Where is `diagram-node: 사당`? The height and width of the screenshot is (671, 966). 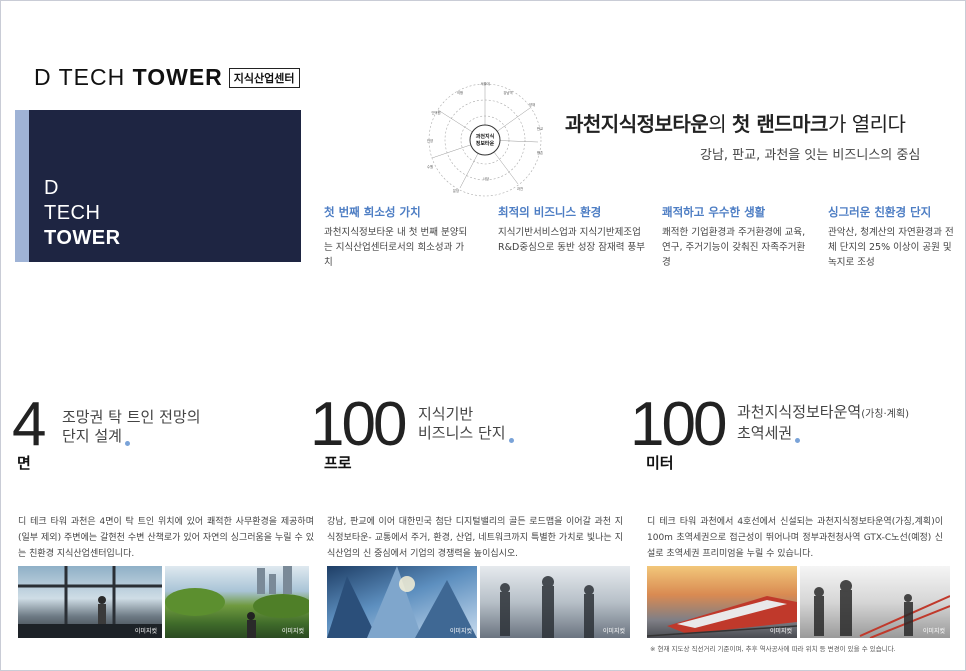
diagram-node: 사당 is located at coordinates (486, 178).